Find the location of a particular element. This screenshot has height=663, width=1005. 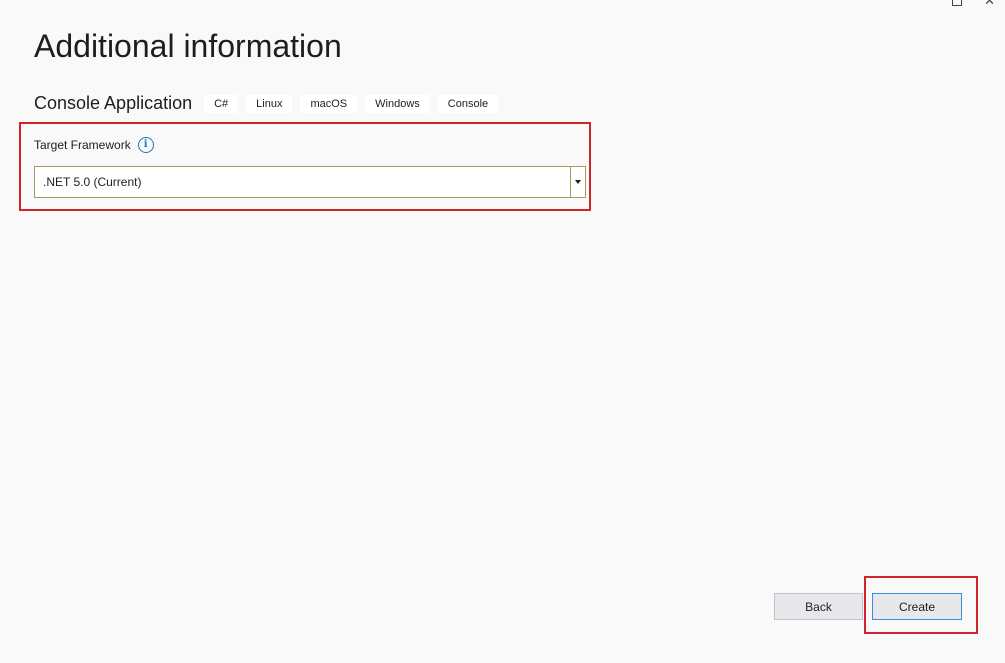

template-name: Console Application is located at coordinates (113, 103).